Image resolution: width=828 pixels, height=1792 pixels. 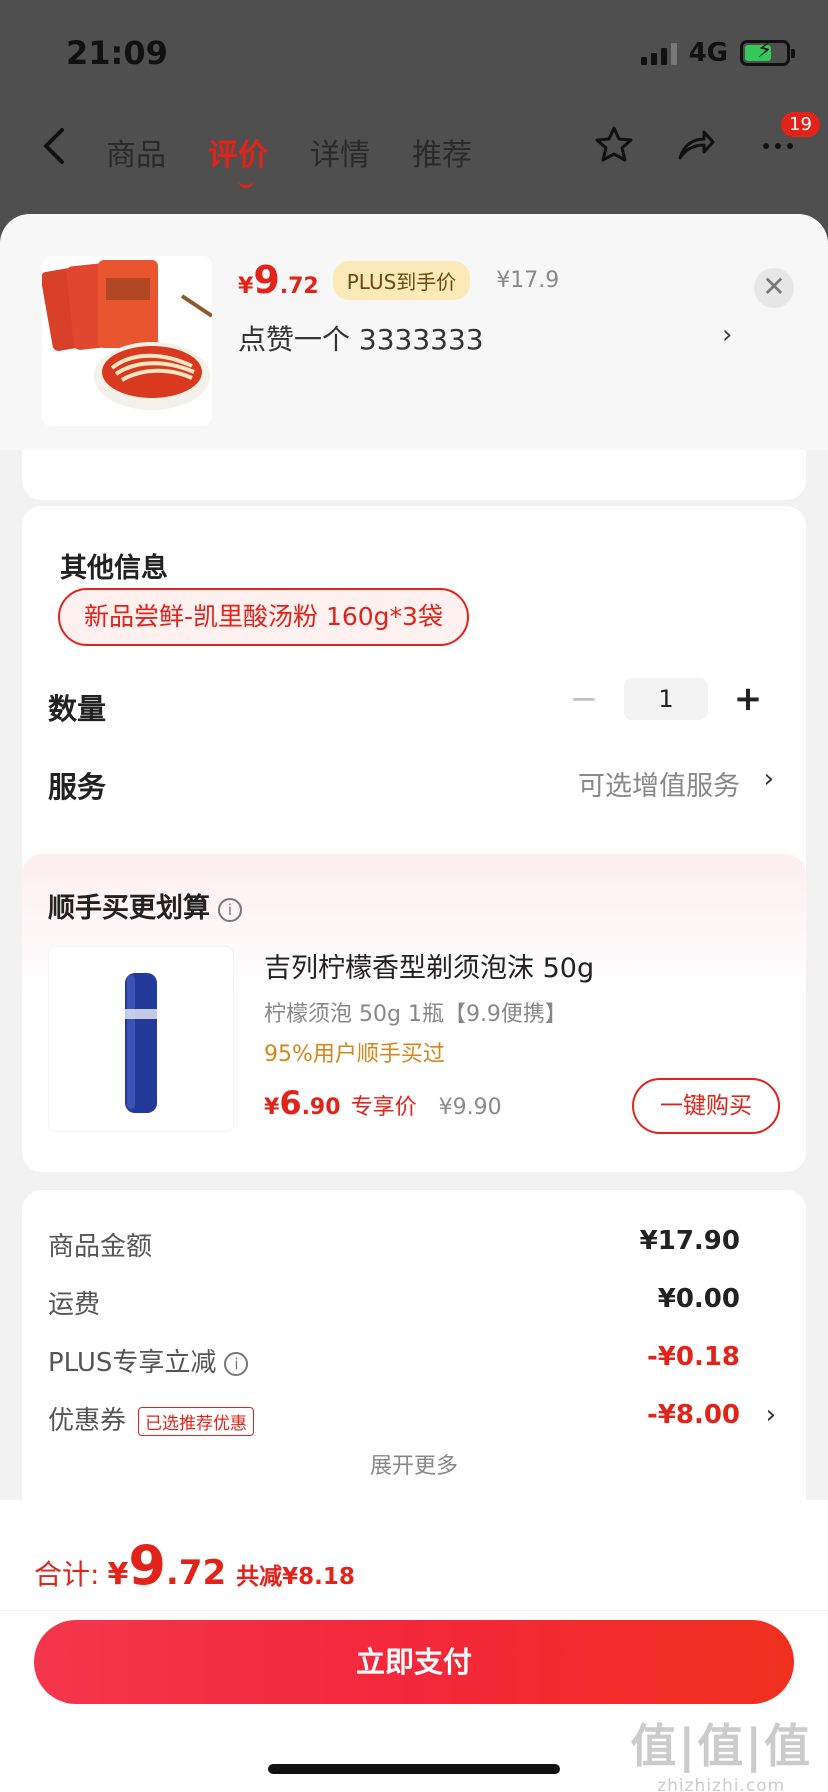 I want to click on summary-row-subtotal: 商品金额 ¥17.90, so click(x=394, y=1244).